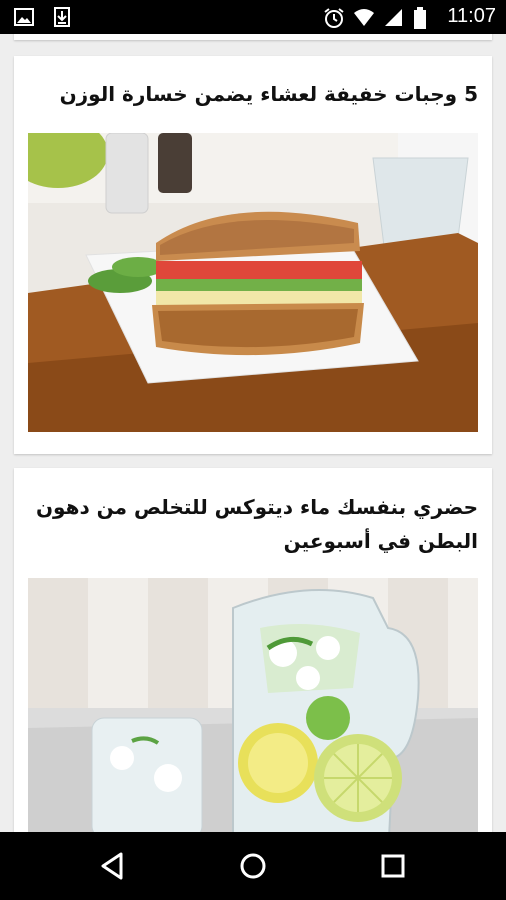 Image resolution: width=506 pixels, height=900 pixels. I want to click on clock: 11:07, so click(471, 16).